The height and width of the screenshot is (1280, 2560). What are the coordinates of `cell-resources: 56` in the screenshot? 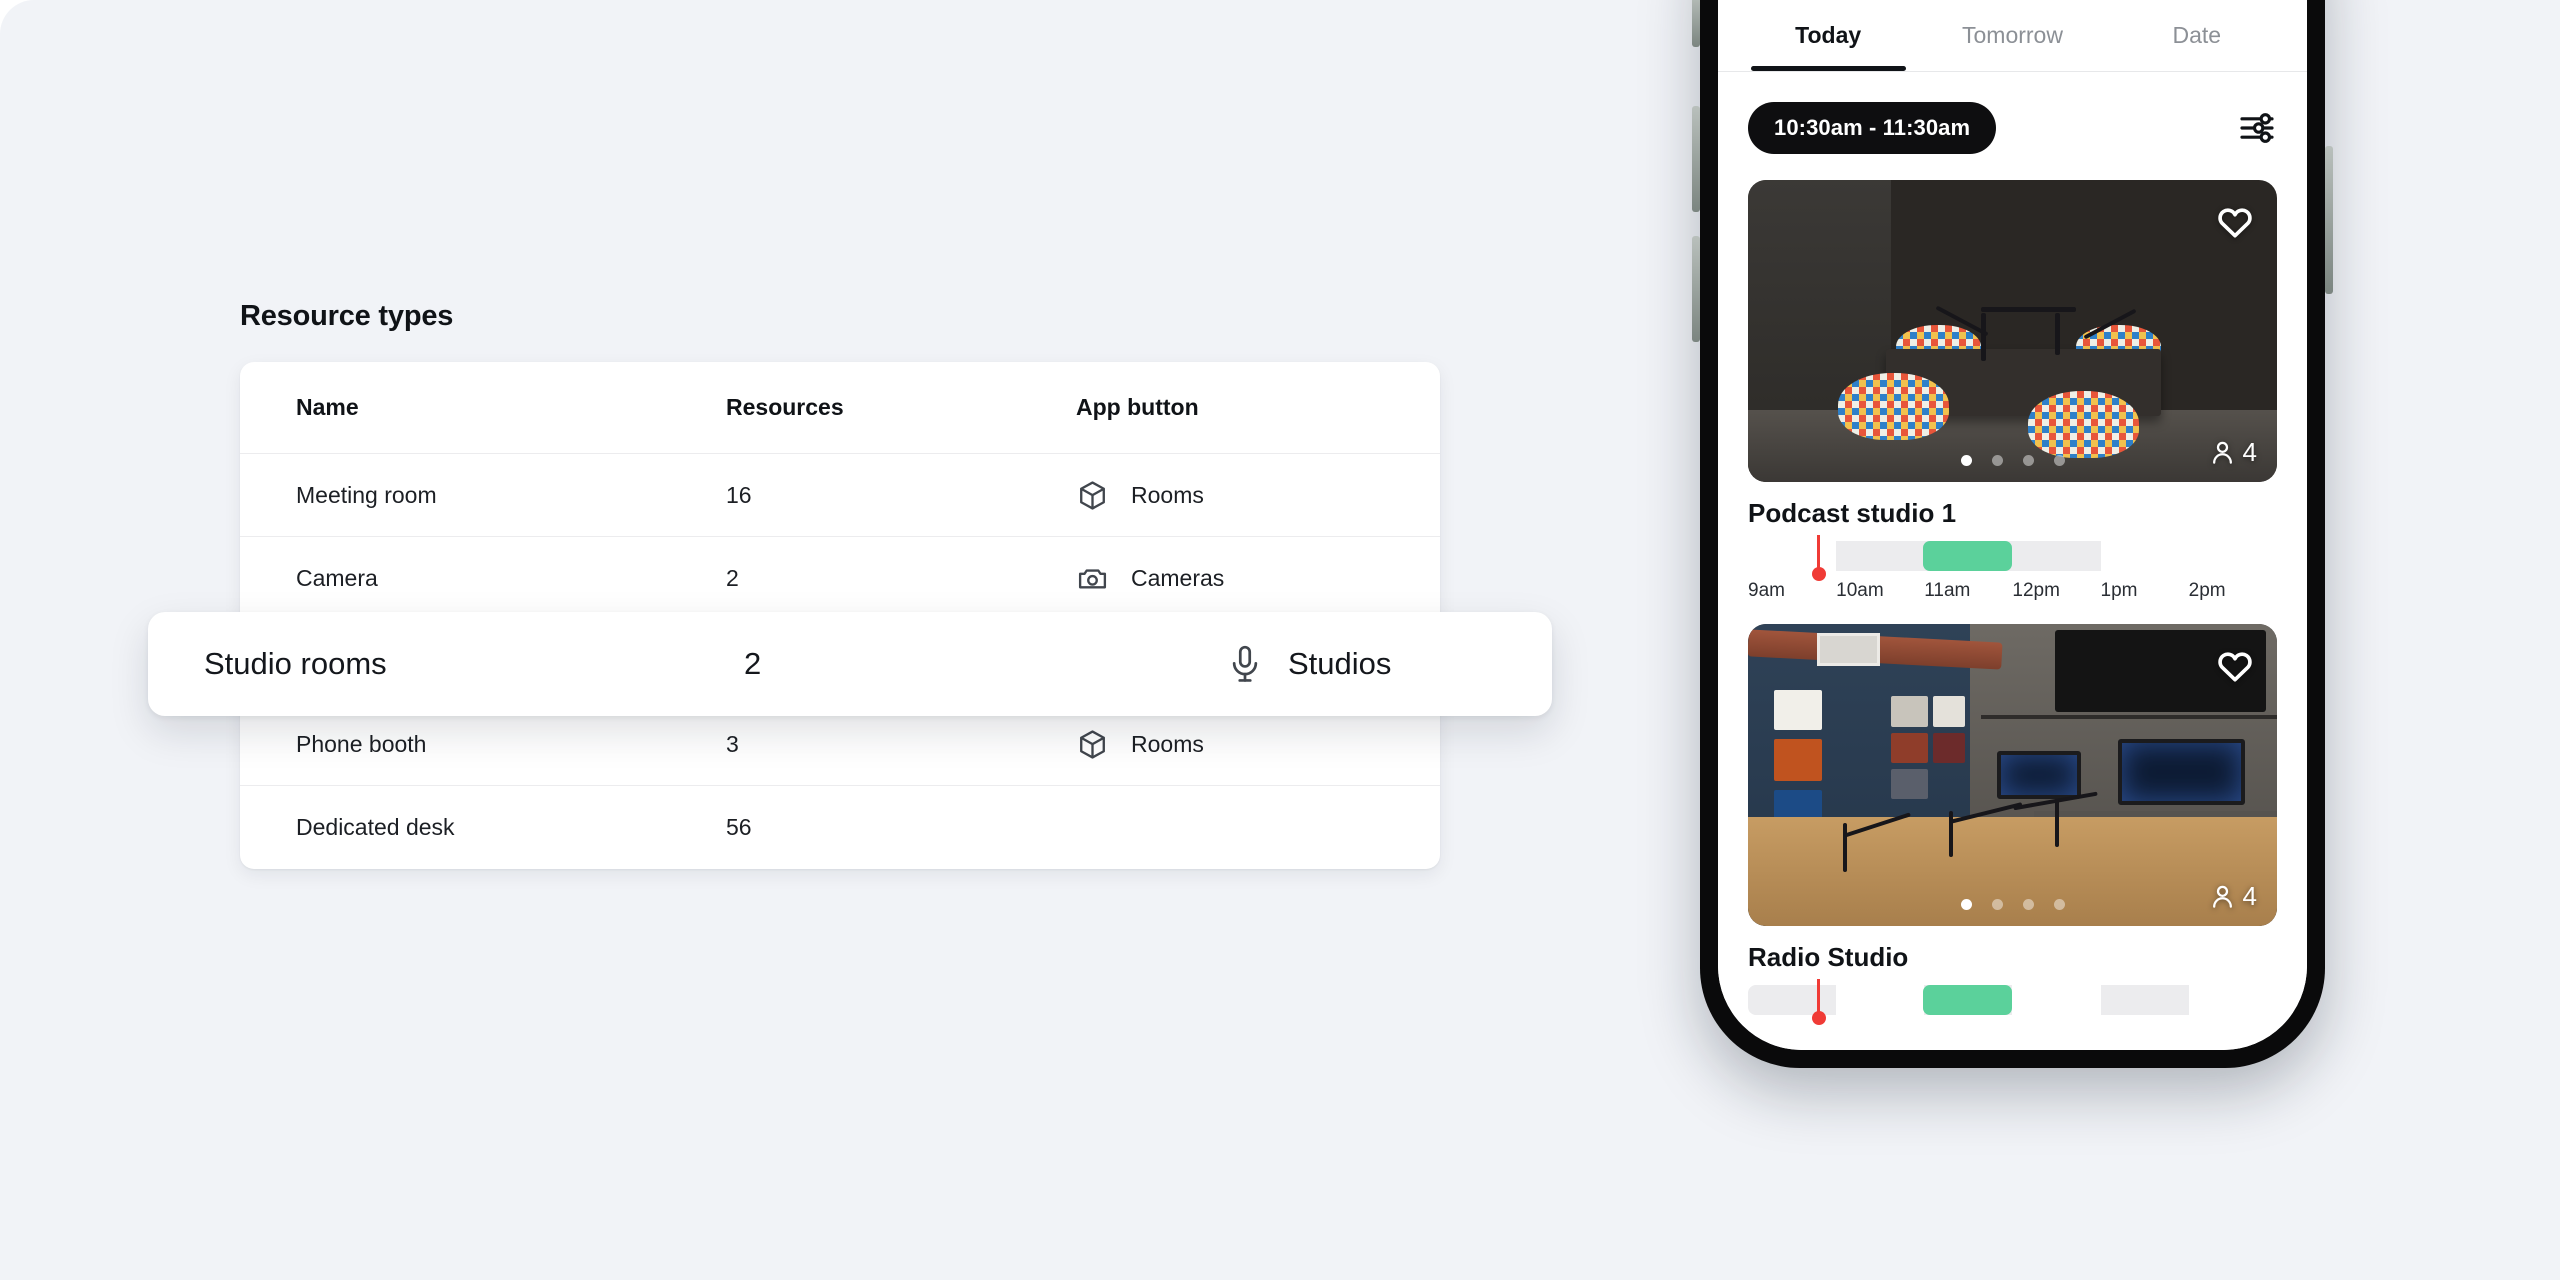 It's located at (739, 827).